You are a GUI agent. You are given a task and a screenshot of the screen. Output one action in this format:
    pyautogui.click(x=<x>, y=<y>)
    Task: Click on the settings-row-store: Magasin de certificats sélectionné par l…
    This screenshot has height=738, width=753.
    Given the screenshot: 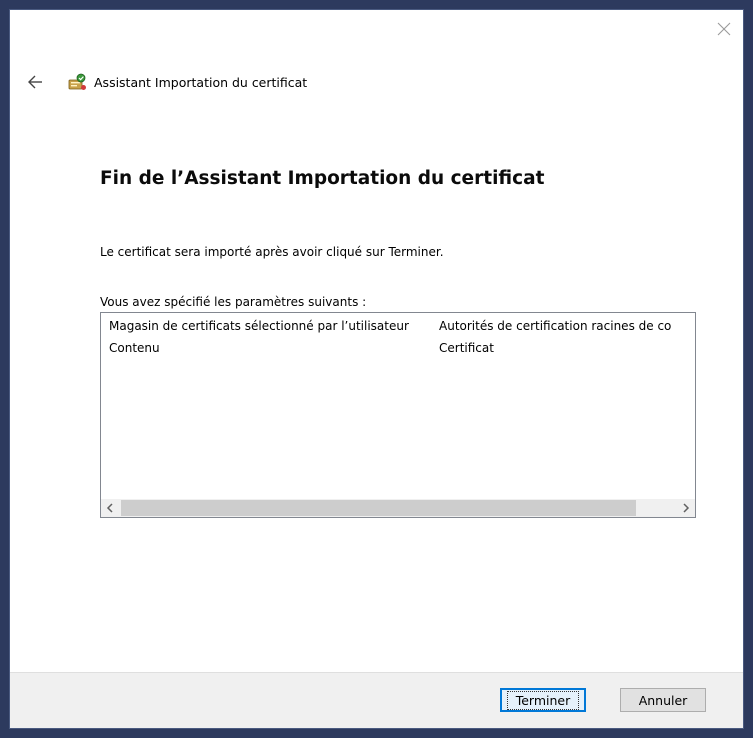 What is the action you would take?
    pyautogui.click(x=398, y=330)
    